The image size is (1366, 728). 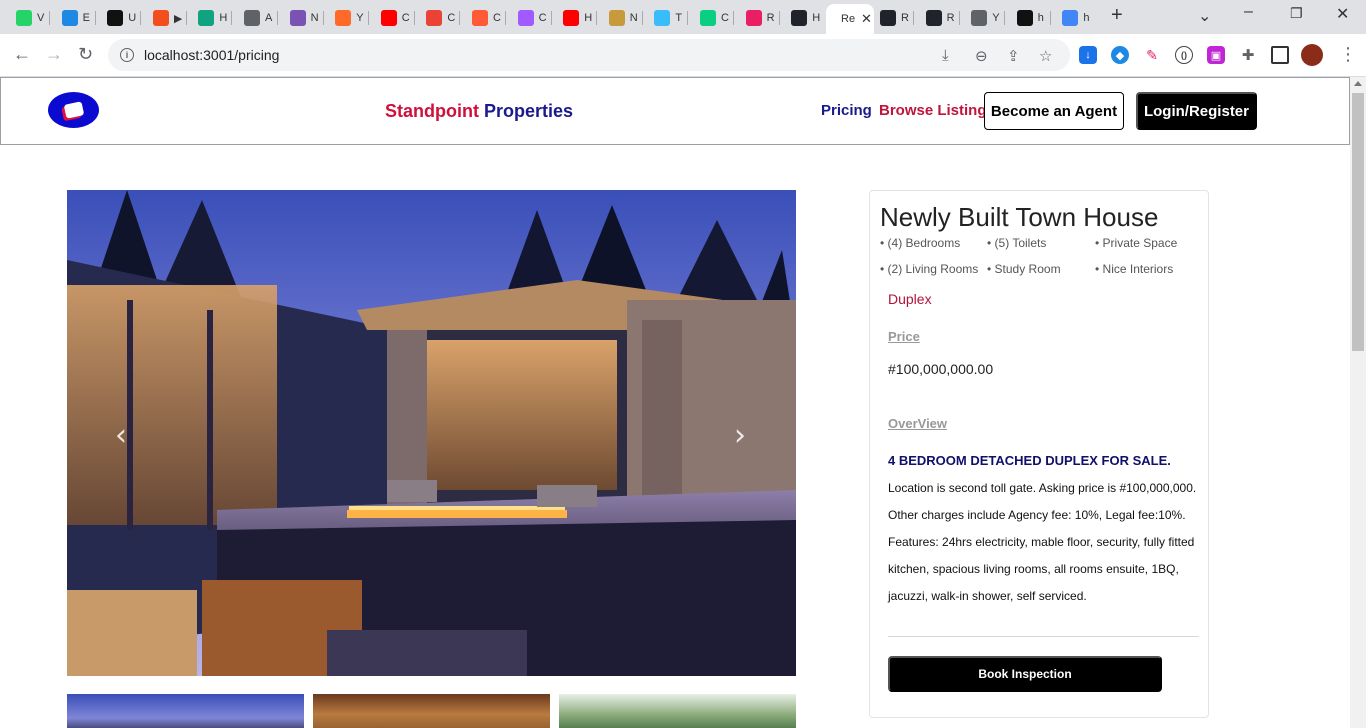 I want to click on github-icon, so click(x=1024, y=18).